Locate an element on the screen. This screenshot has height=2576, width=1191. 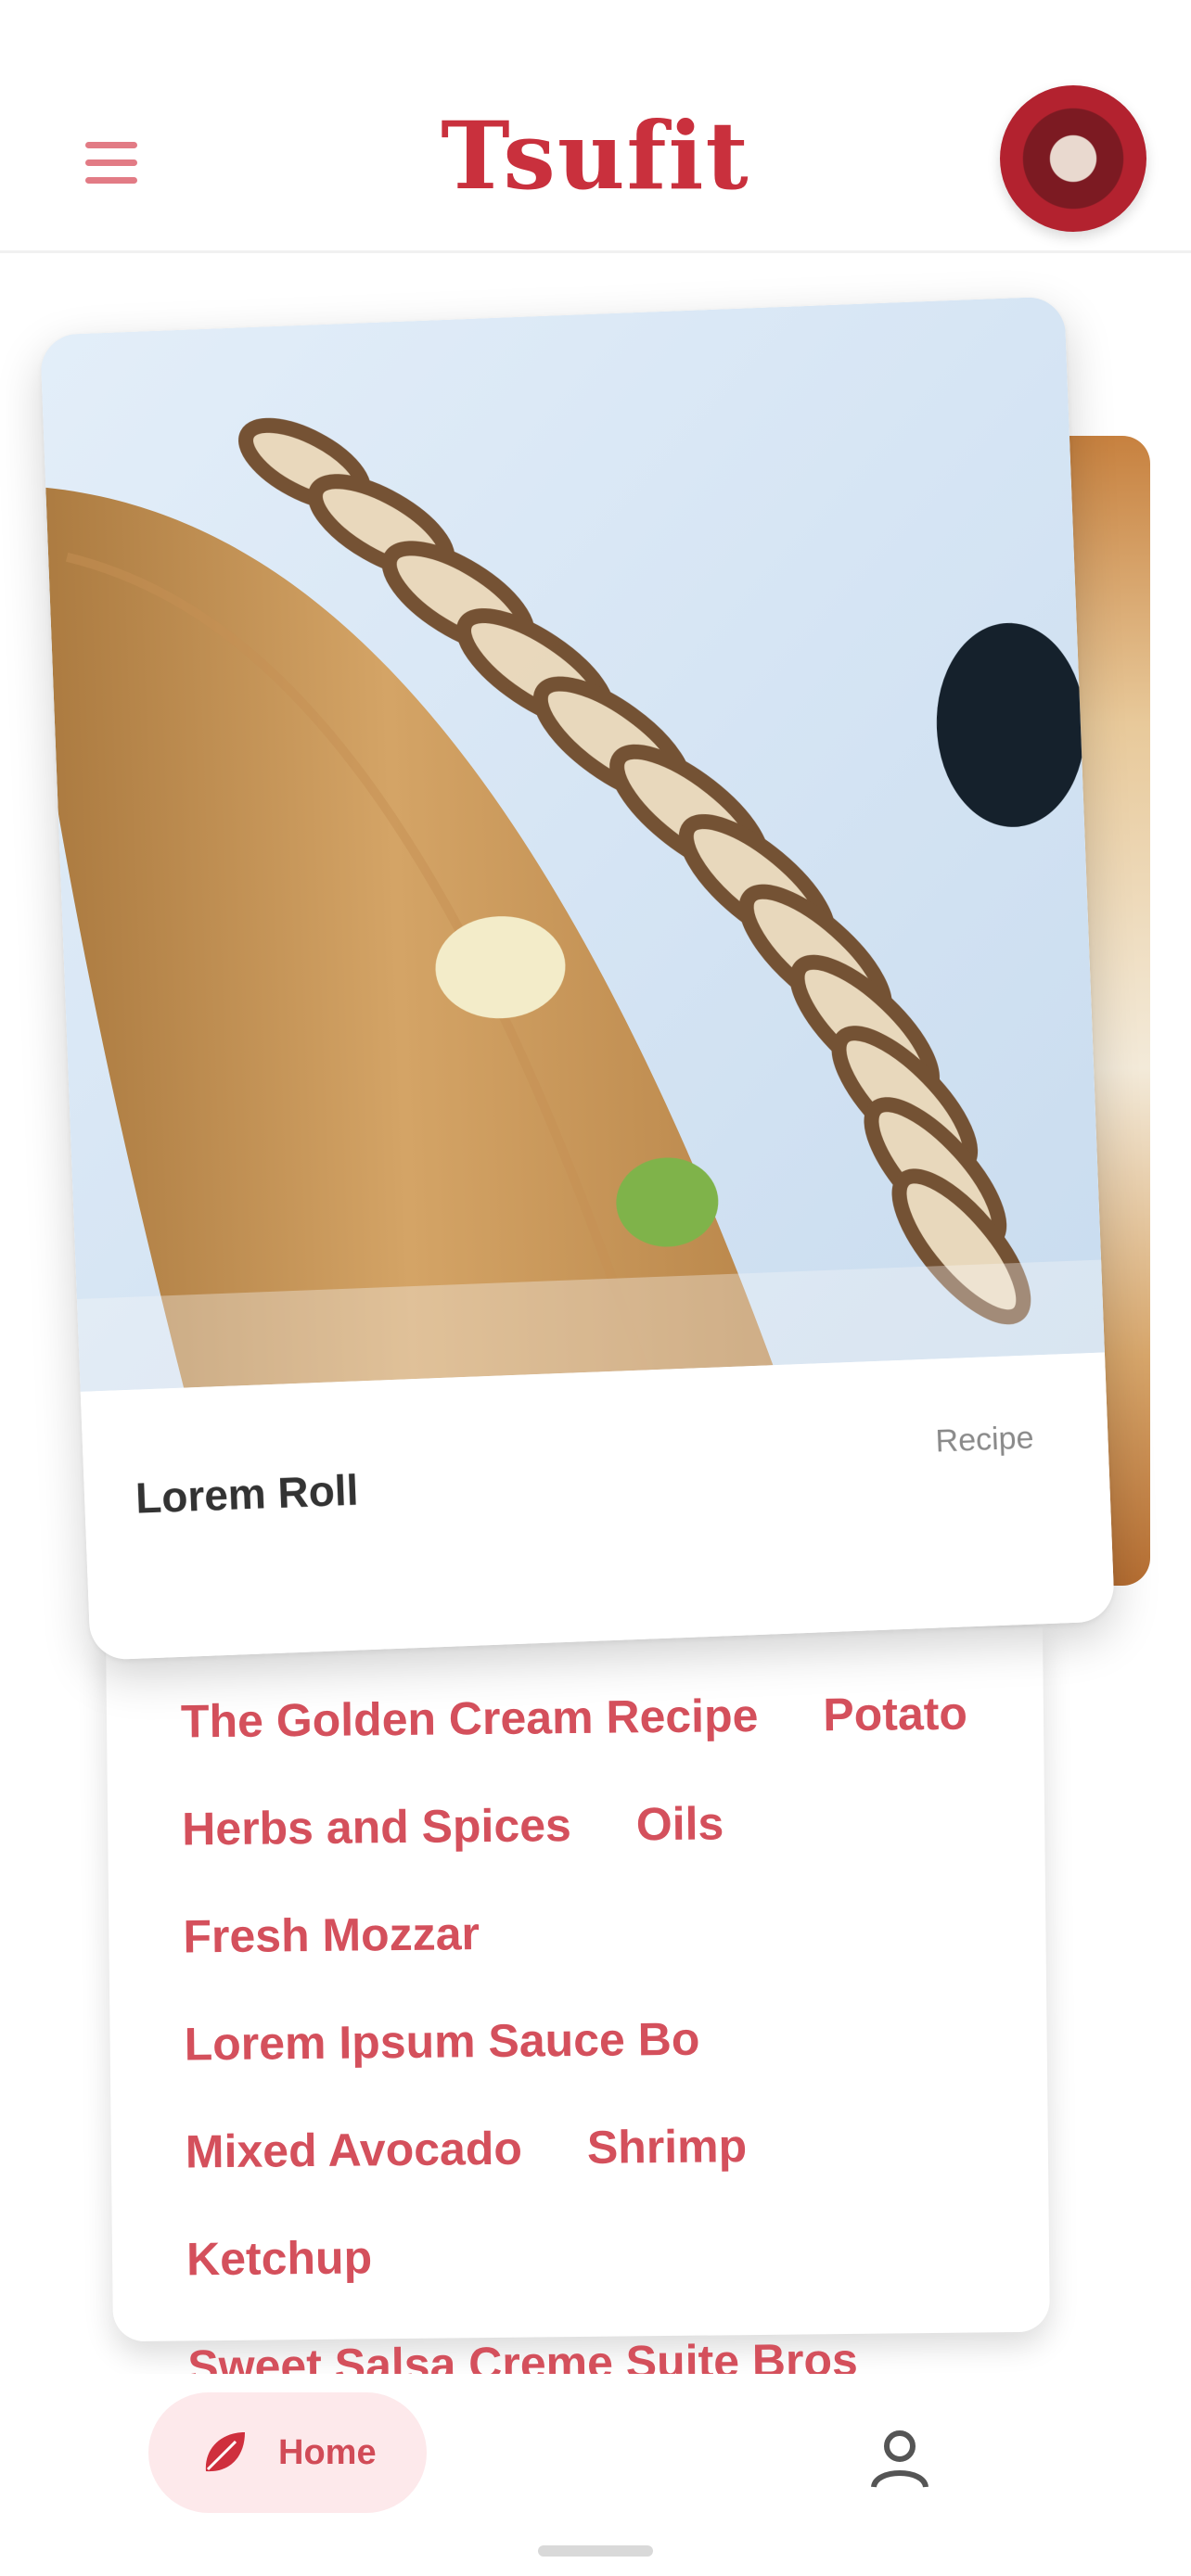
ingredient-tag: Mixed Avocado is located at coordinates (354, 2150).